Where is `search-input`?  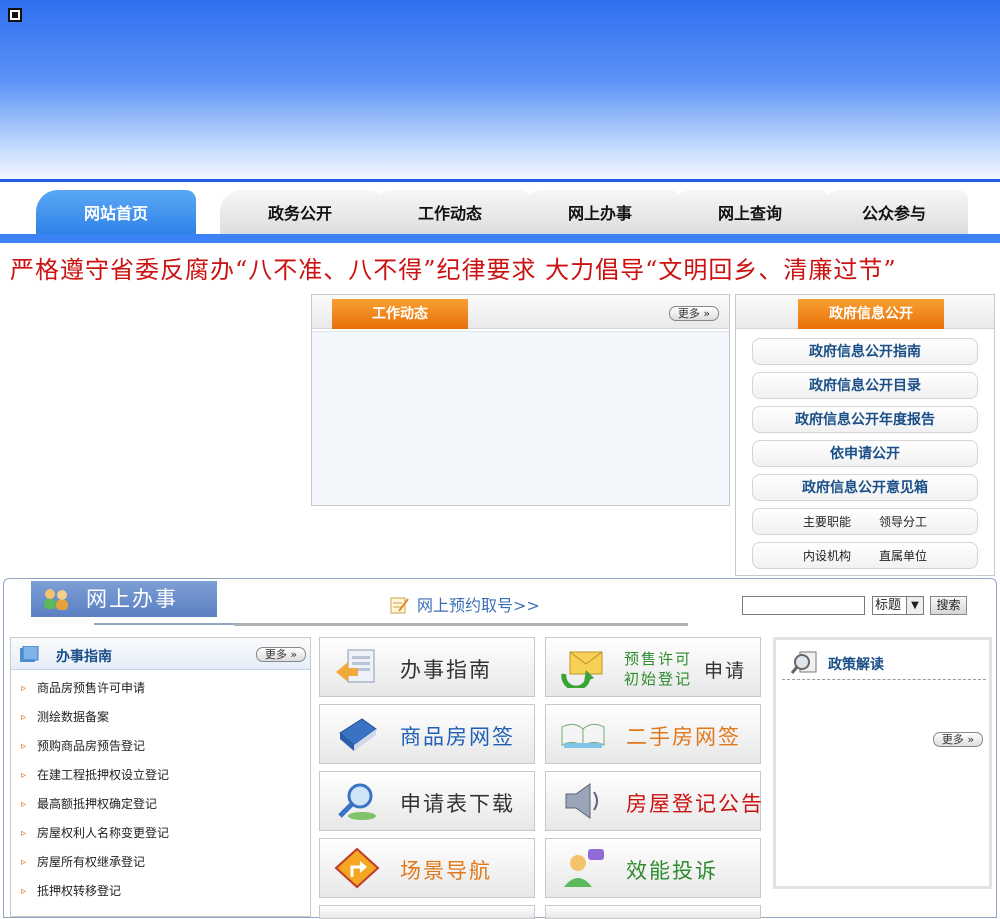
search-input is located at coordinates (803, 605).